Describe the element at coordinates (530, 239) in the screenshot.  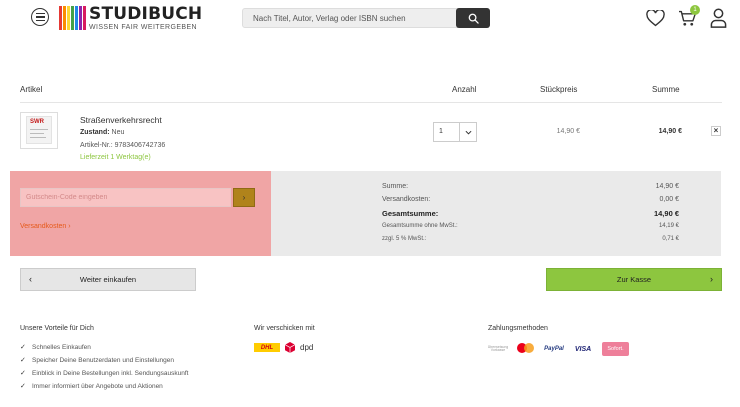
I see `summary-row-vat: zzgl. 5 % MwSt.: 0,71 €` at that location.